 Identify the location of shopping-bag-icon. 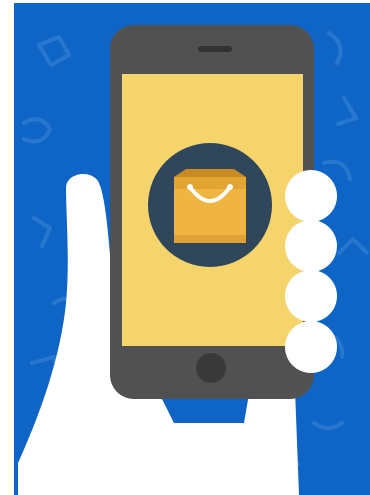
(210, 206).